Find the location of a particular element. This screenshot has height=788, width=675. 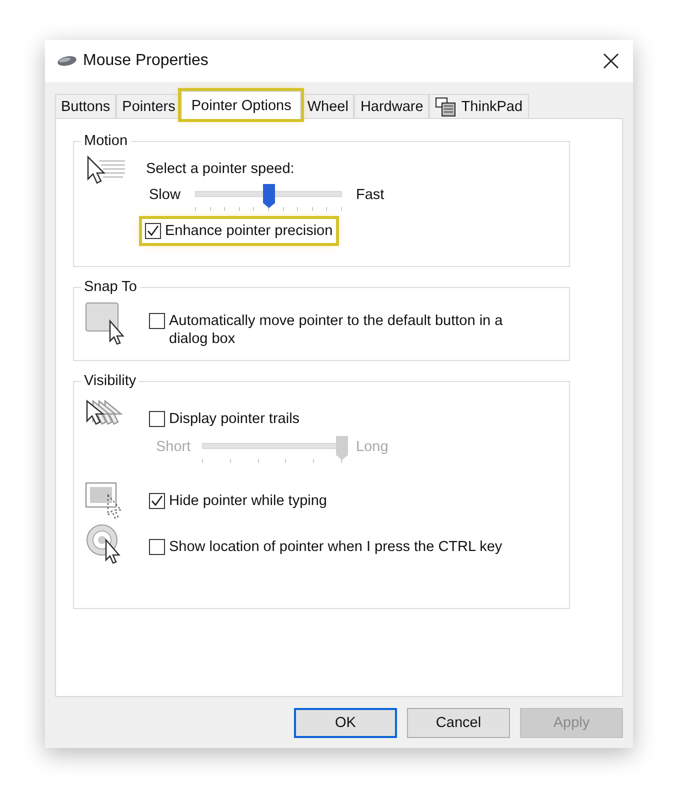

tab: Pointer Options is located at coordinates (241, 105).